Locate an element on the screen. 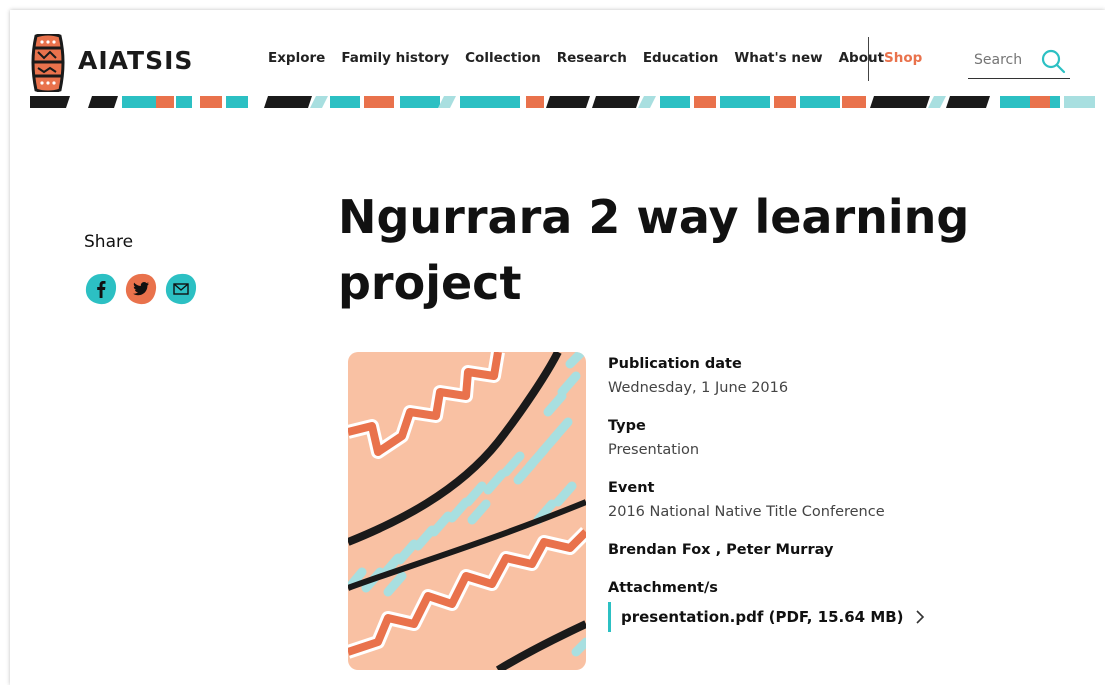 The width and height of the screenshot is (1105, 685). nav-explore: Explore is located at coordinates (296, 58).